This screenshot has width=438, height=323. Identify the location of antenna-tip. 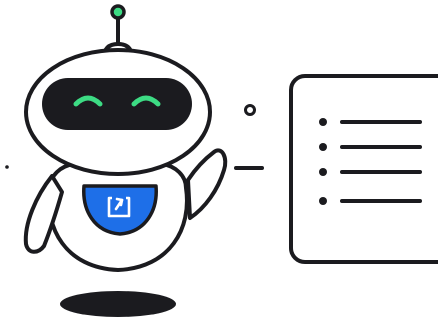
(118, 12).